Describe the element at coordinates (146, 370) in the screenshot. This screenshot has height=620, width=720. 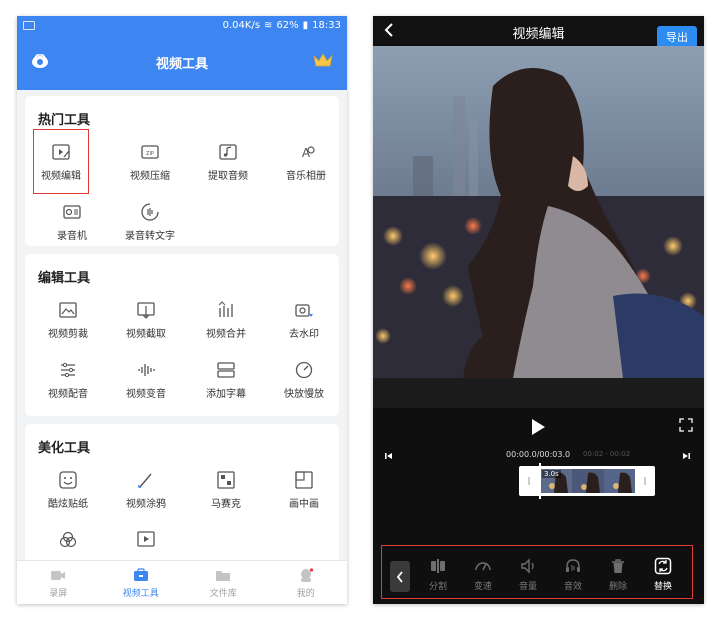
I see `voice-change-icon` at that location.